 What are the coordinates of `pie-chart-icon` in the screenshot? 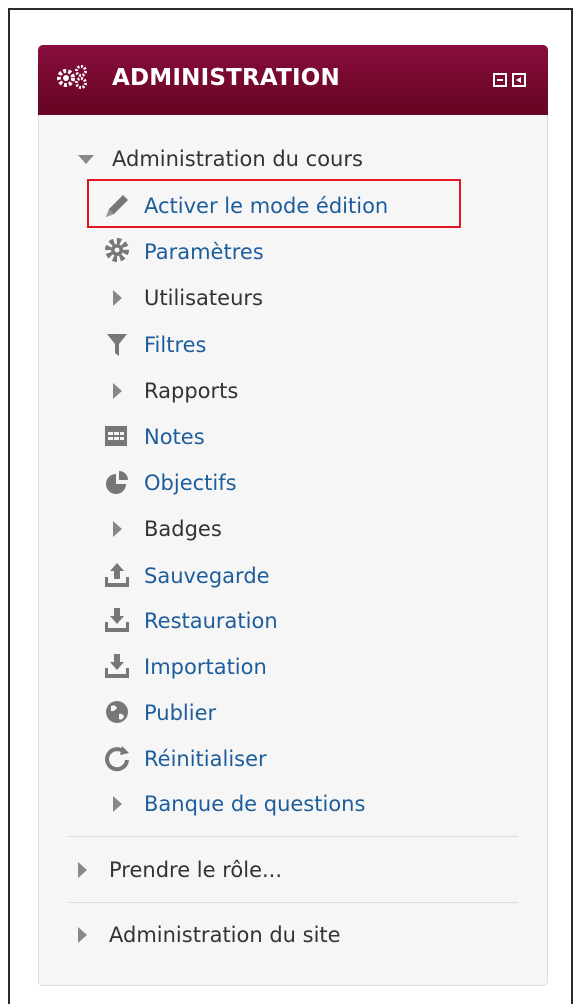 It's located at (117, 483).